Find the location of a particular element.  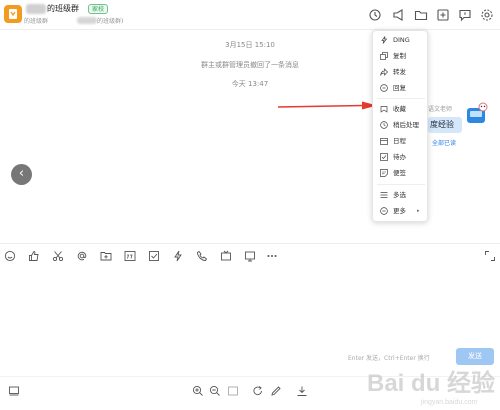

edit-icon is located at coordinates (276, 391).